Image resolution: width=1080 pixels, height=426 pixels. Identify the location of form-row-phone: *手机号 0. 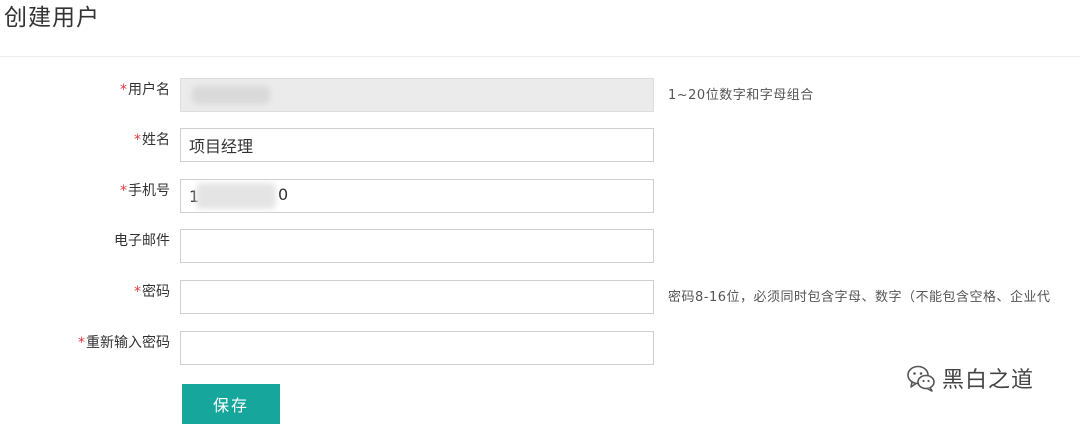
(540, 197).